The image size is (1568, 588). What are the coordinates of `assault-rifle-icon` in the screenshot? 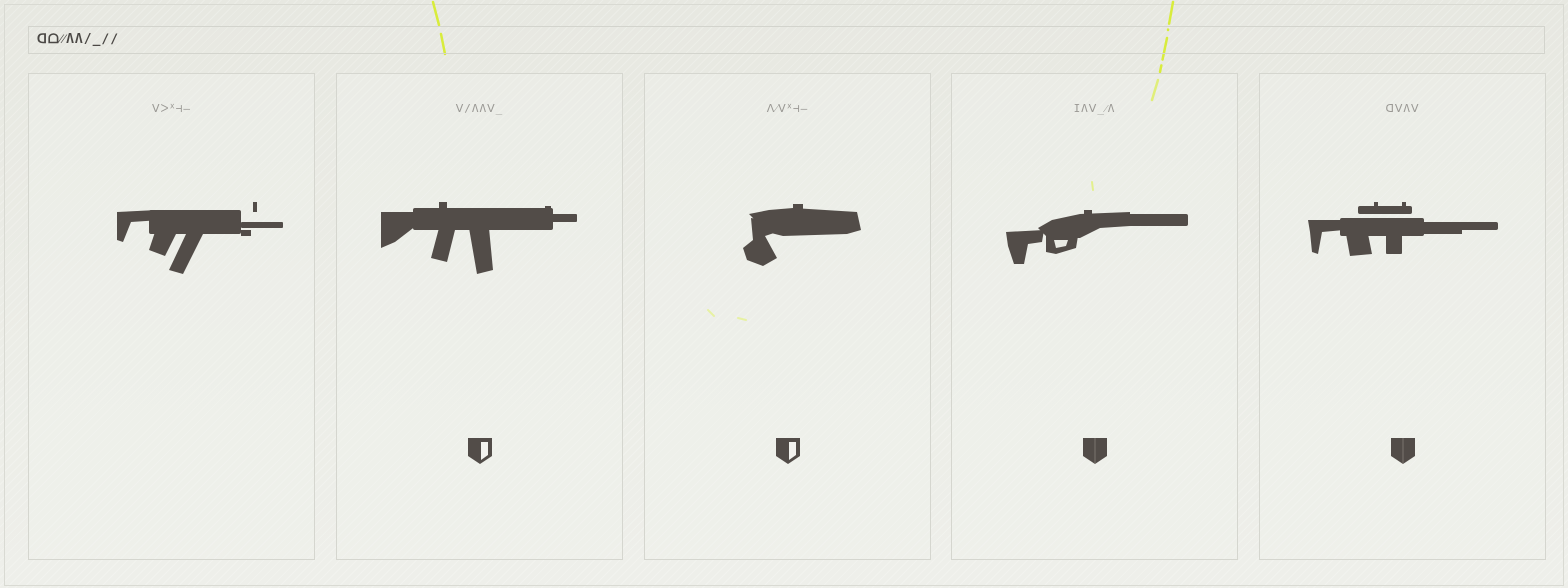 It's located at (480, 237).